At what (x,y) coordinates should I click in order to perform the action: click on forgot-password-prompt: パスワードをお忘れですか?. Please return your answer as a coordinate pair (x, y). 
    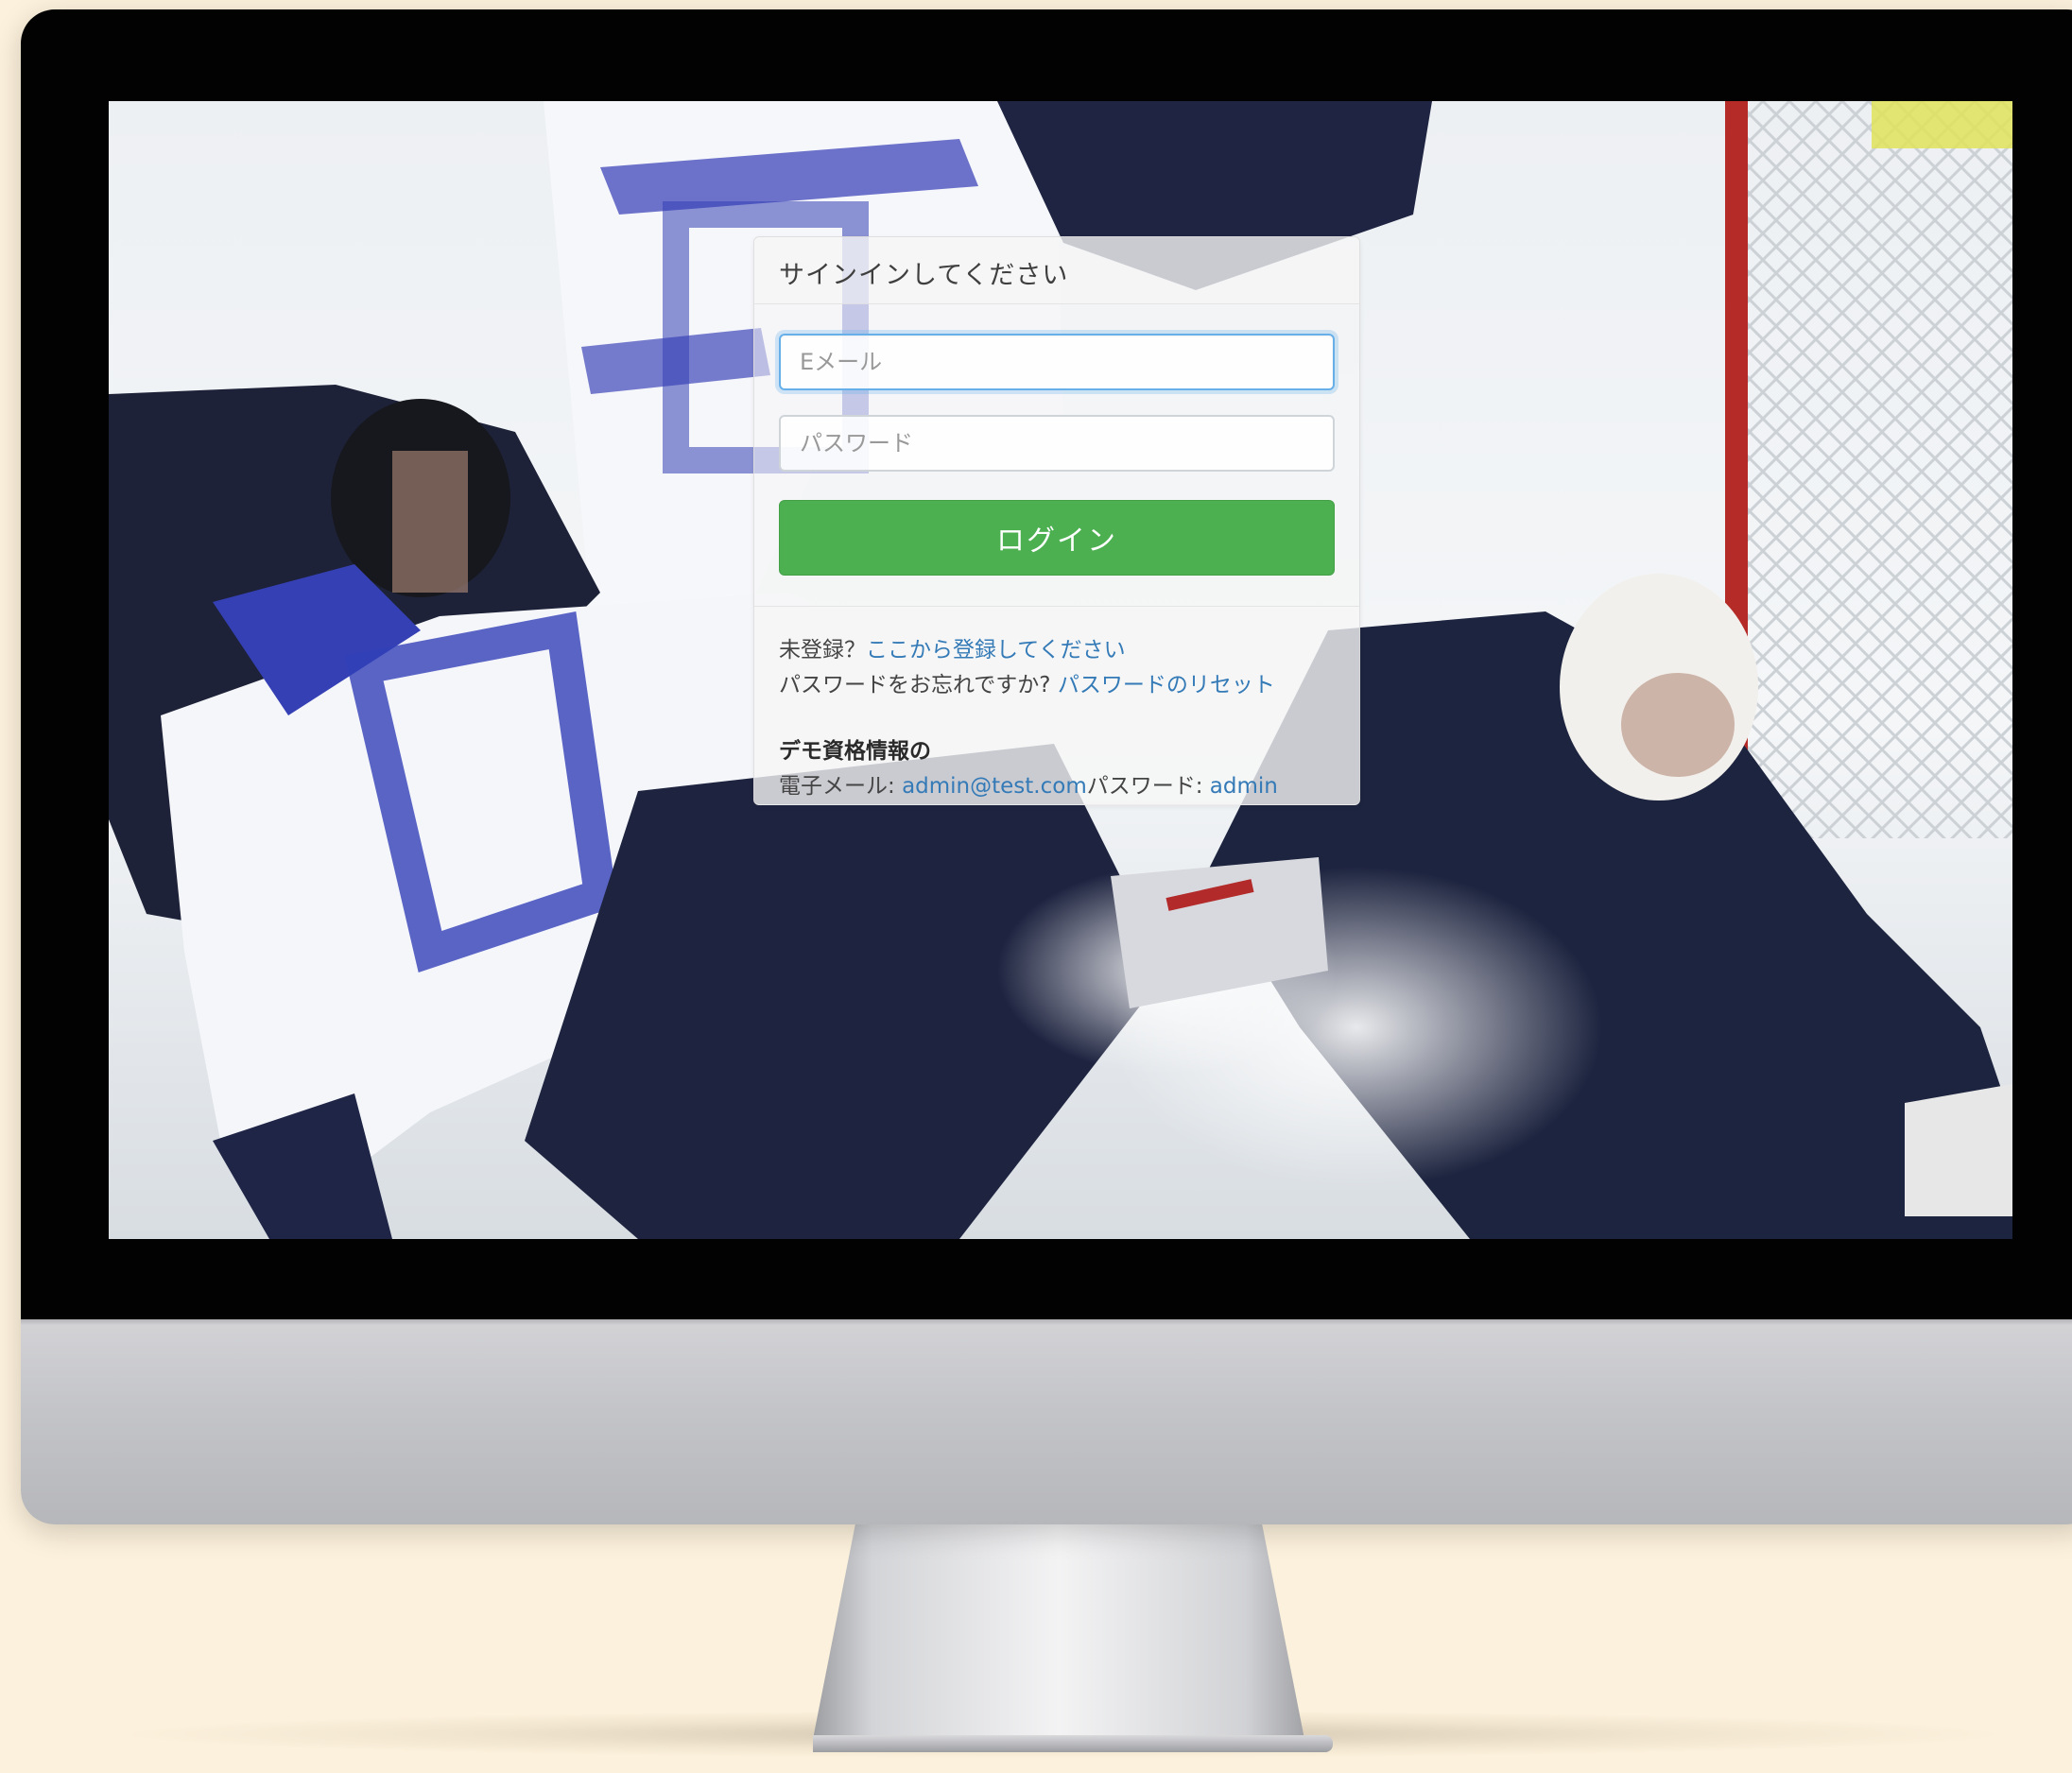
    Looking at the image, I should click on (915, 685).